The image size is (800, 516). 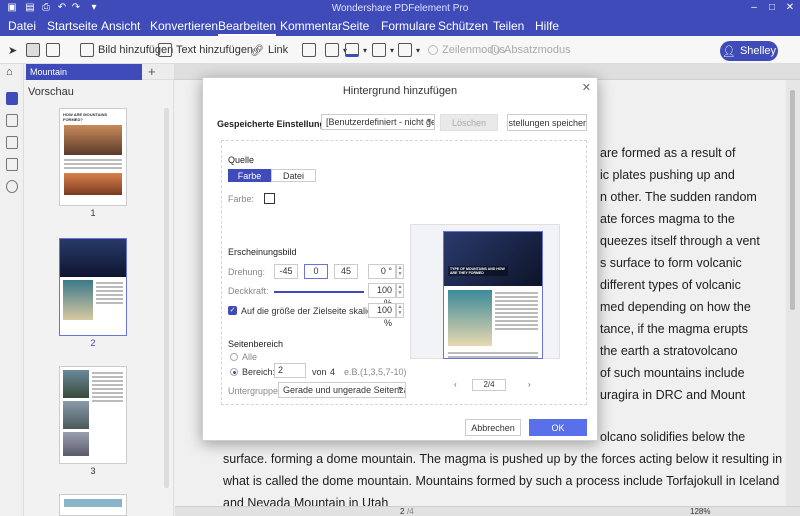 What do you see at coordinates (342, 390) in the screenshot?
I see `subset-select: Gerade und ungerade Seitenzahl ▾` at bounding box center [342, 390].